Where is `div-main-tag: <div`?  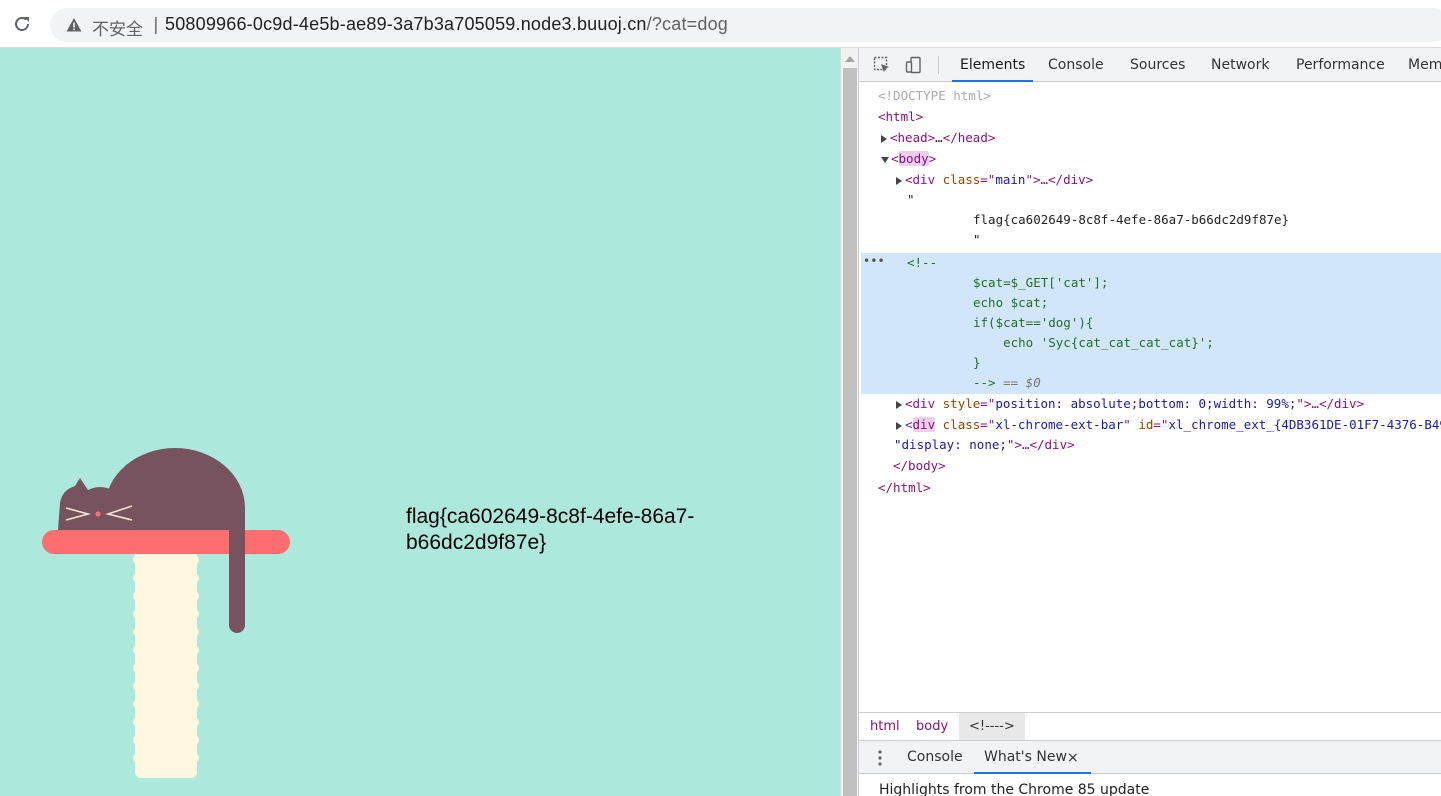 div-main-tag: <div is located at coordinates (920, 179).